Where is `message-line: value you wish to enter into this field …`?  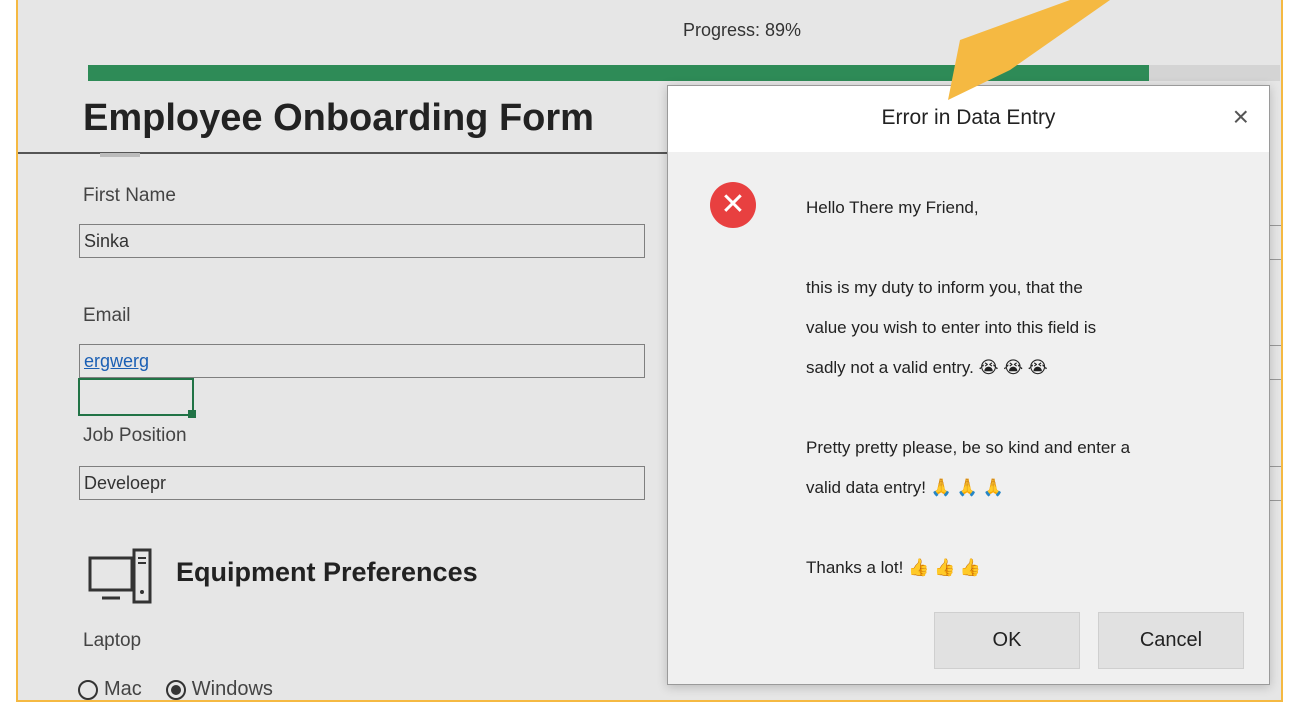
message-line: value you wish to enter into this field … is located at coordinates (951, 327).